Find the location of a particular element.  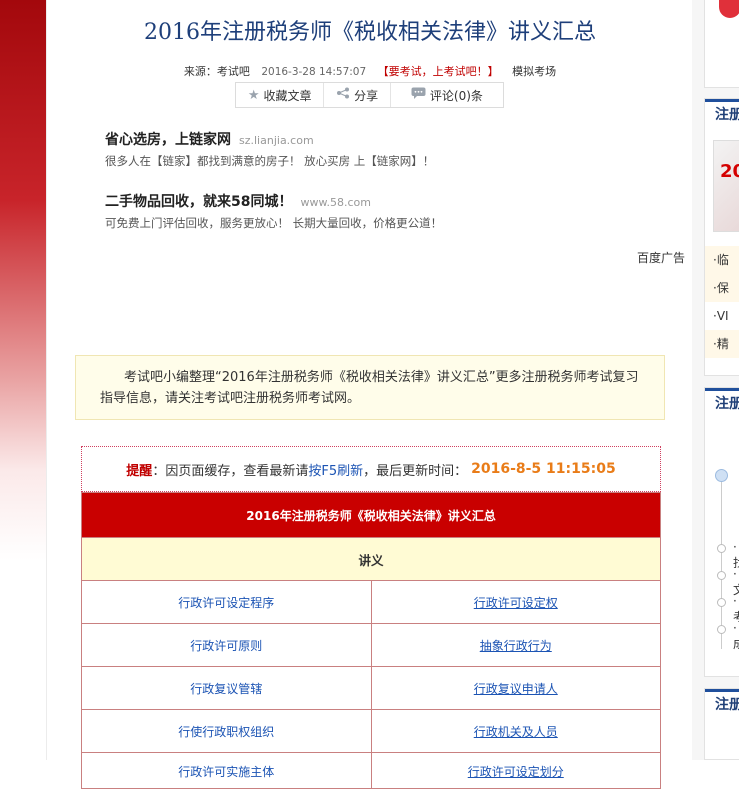

lecture-link: 行政机关及人员 is located at coordinates (516, 732).